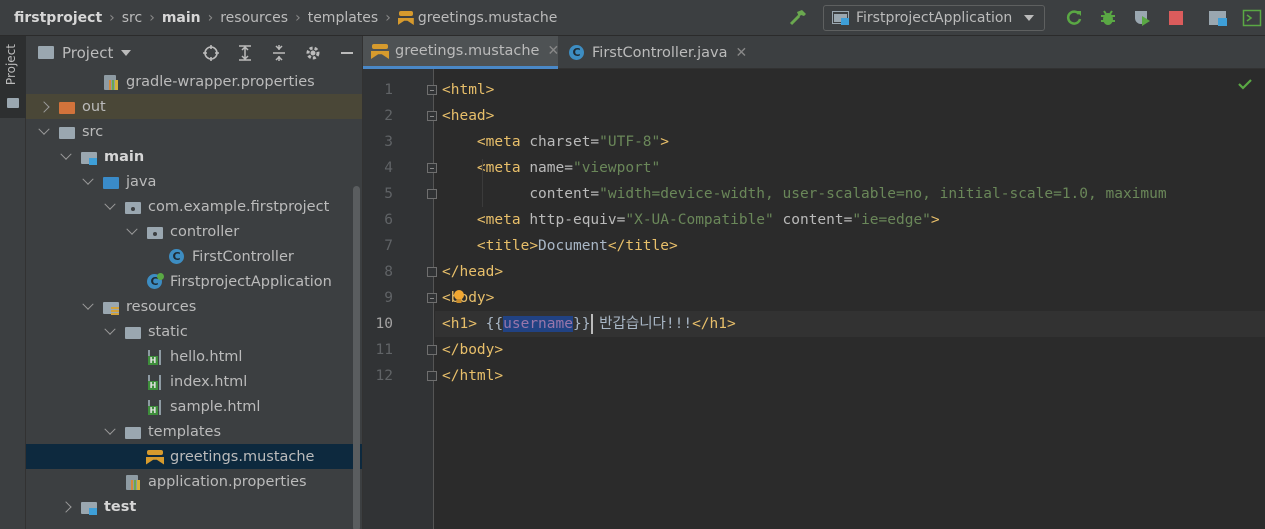 Image resolution: width=1265 pixels, height=529 pixels. What do you see at coordinates (592, 324) in the screenshot?
I see `text-caret` at bounding box center [592, 324].